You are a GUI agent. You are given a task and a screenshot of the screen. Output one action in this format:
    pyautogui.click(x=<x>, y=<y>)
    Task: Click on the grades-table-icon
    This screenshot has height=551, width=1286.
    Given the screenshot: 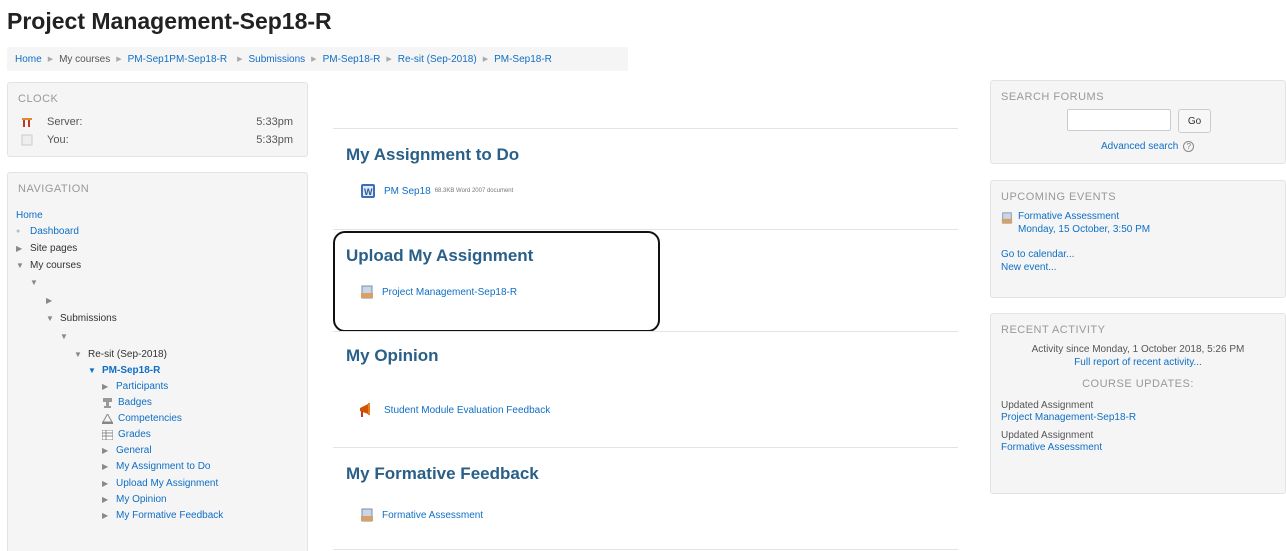 What is the action you would take?
    pyautogui.click(x=107, y=434)
    